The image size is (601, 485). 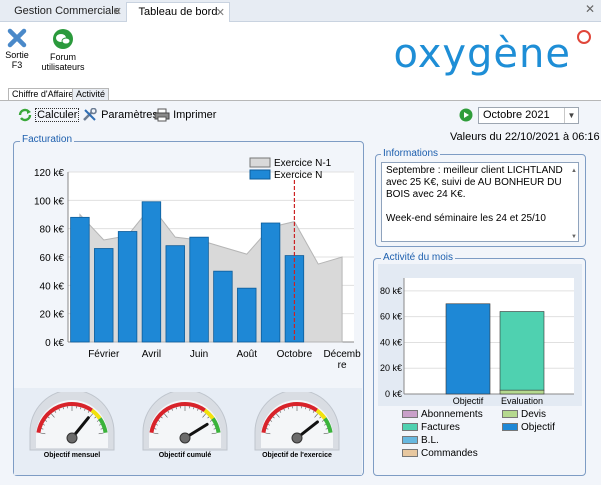 What do you see at coordinates (342, 365) in the screenshot?
I see `x-tick-label: re` at bounding box center [342, 365].